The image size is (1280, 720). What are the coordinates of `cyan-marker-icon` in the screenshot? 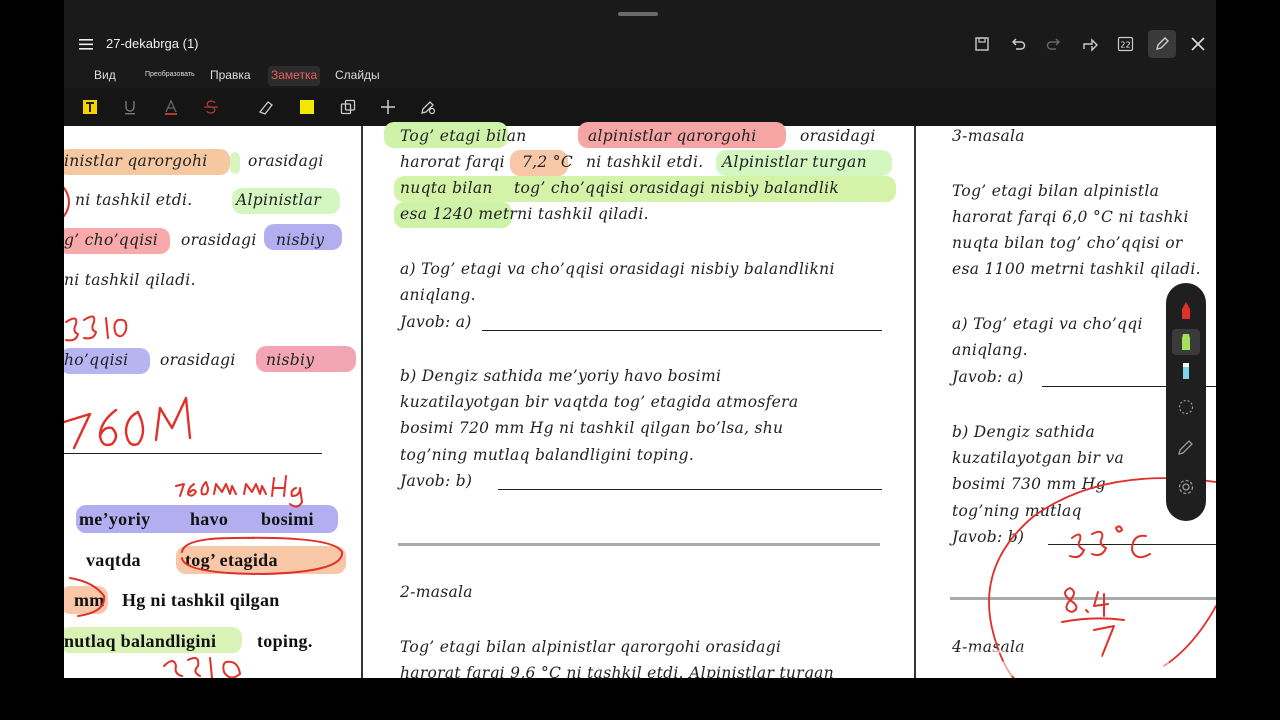 It's located at (1186, 371).